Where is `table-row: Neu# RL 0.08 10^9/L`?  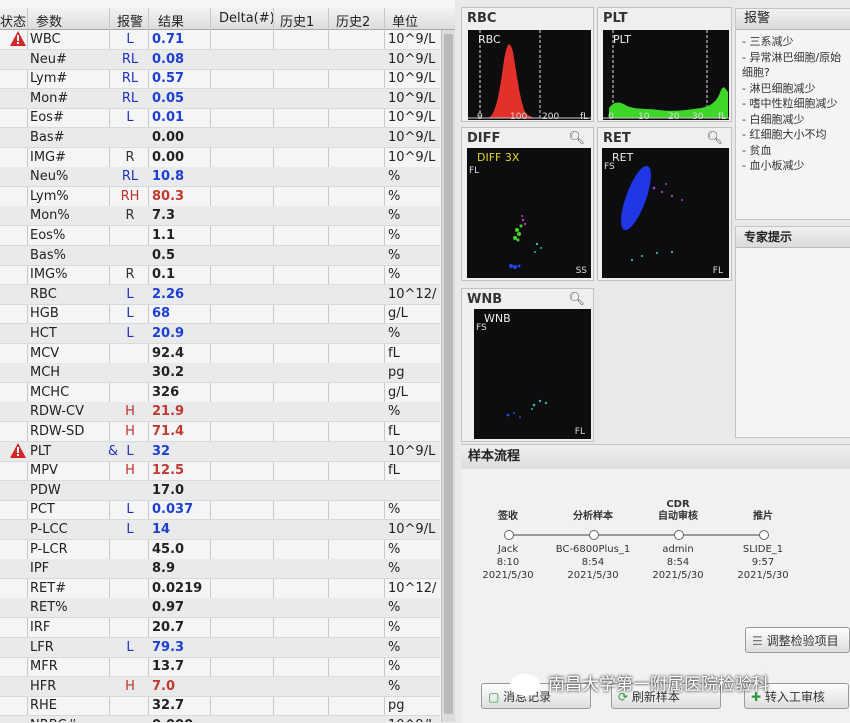
table-row: Neu# RL 0.08 10^9/L is located at coordinates (220, 59).